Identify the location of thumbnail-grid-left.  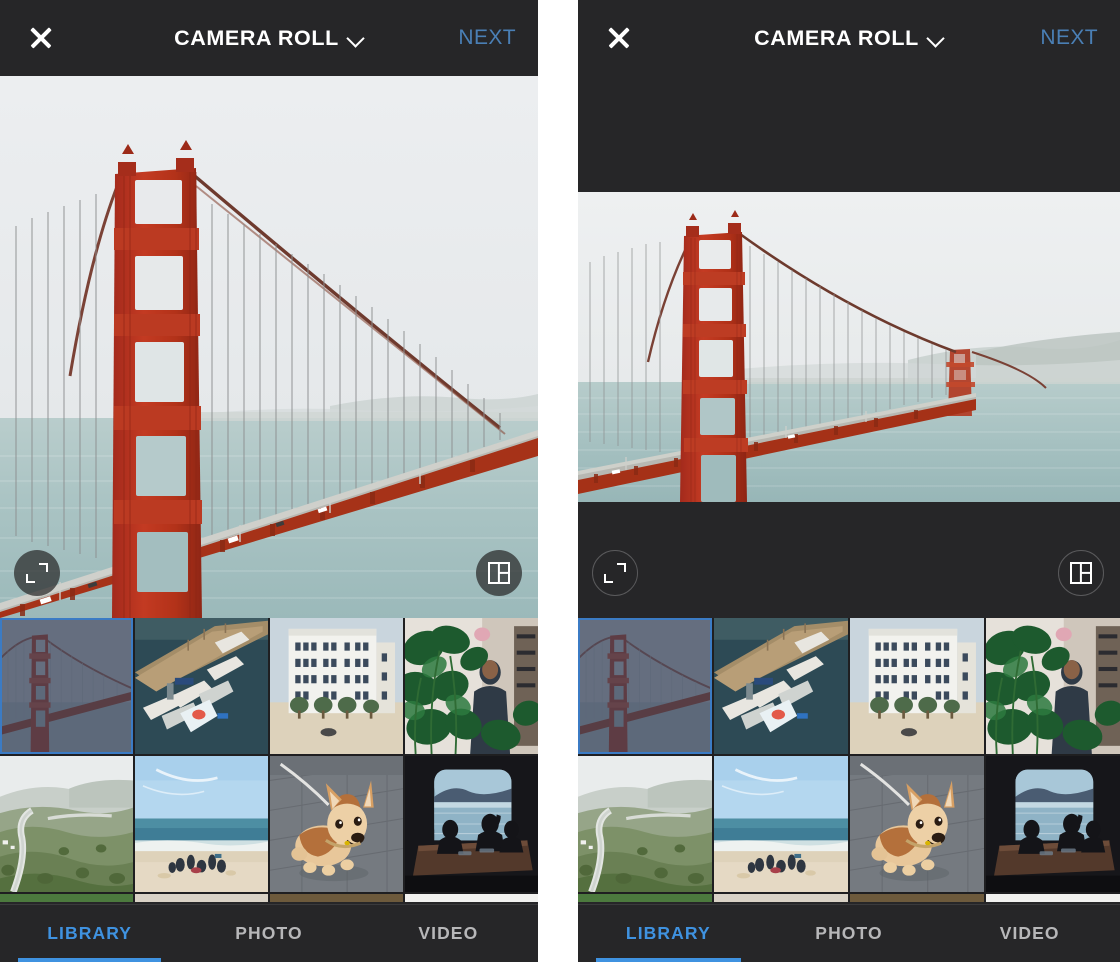
(269, 760).